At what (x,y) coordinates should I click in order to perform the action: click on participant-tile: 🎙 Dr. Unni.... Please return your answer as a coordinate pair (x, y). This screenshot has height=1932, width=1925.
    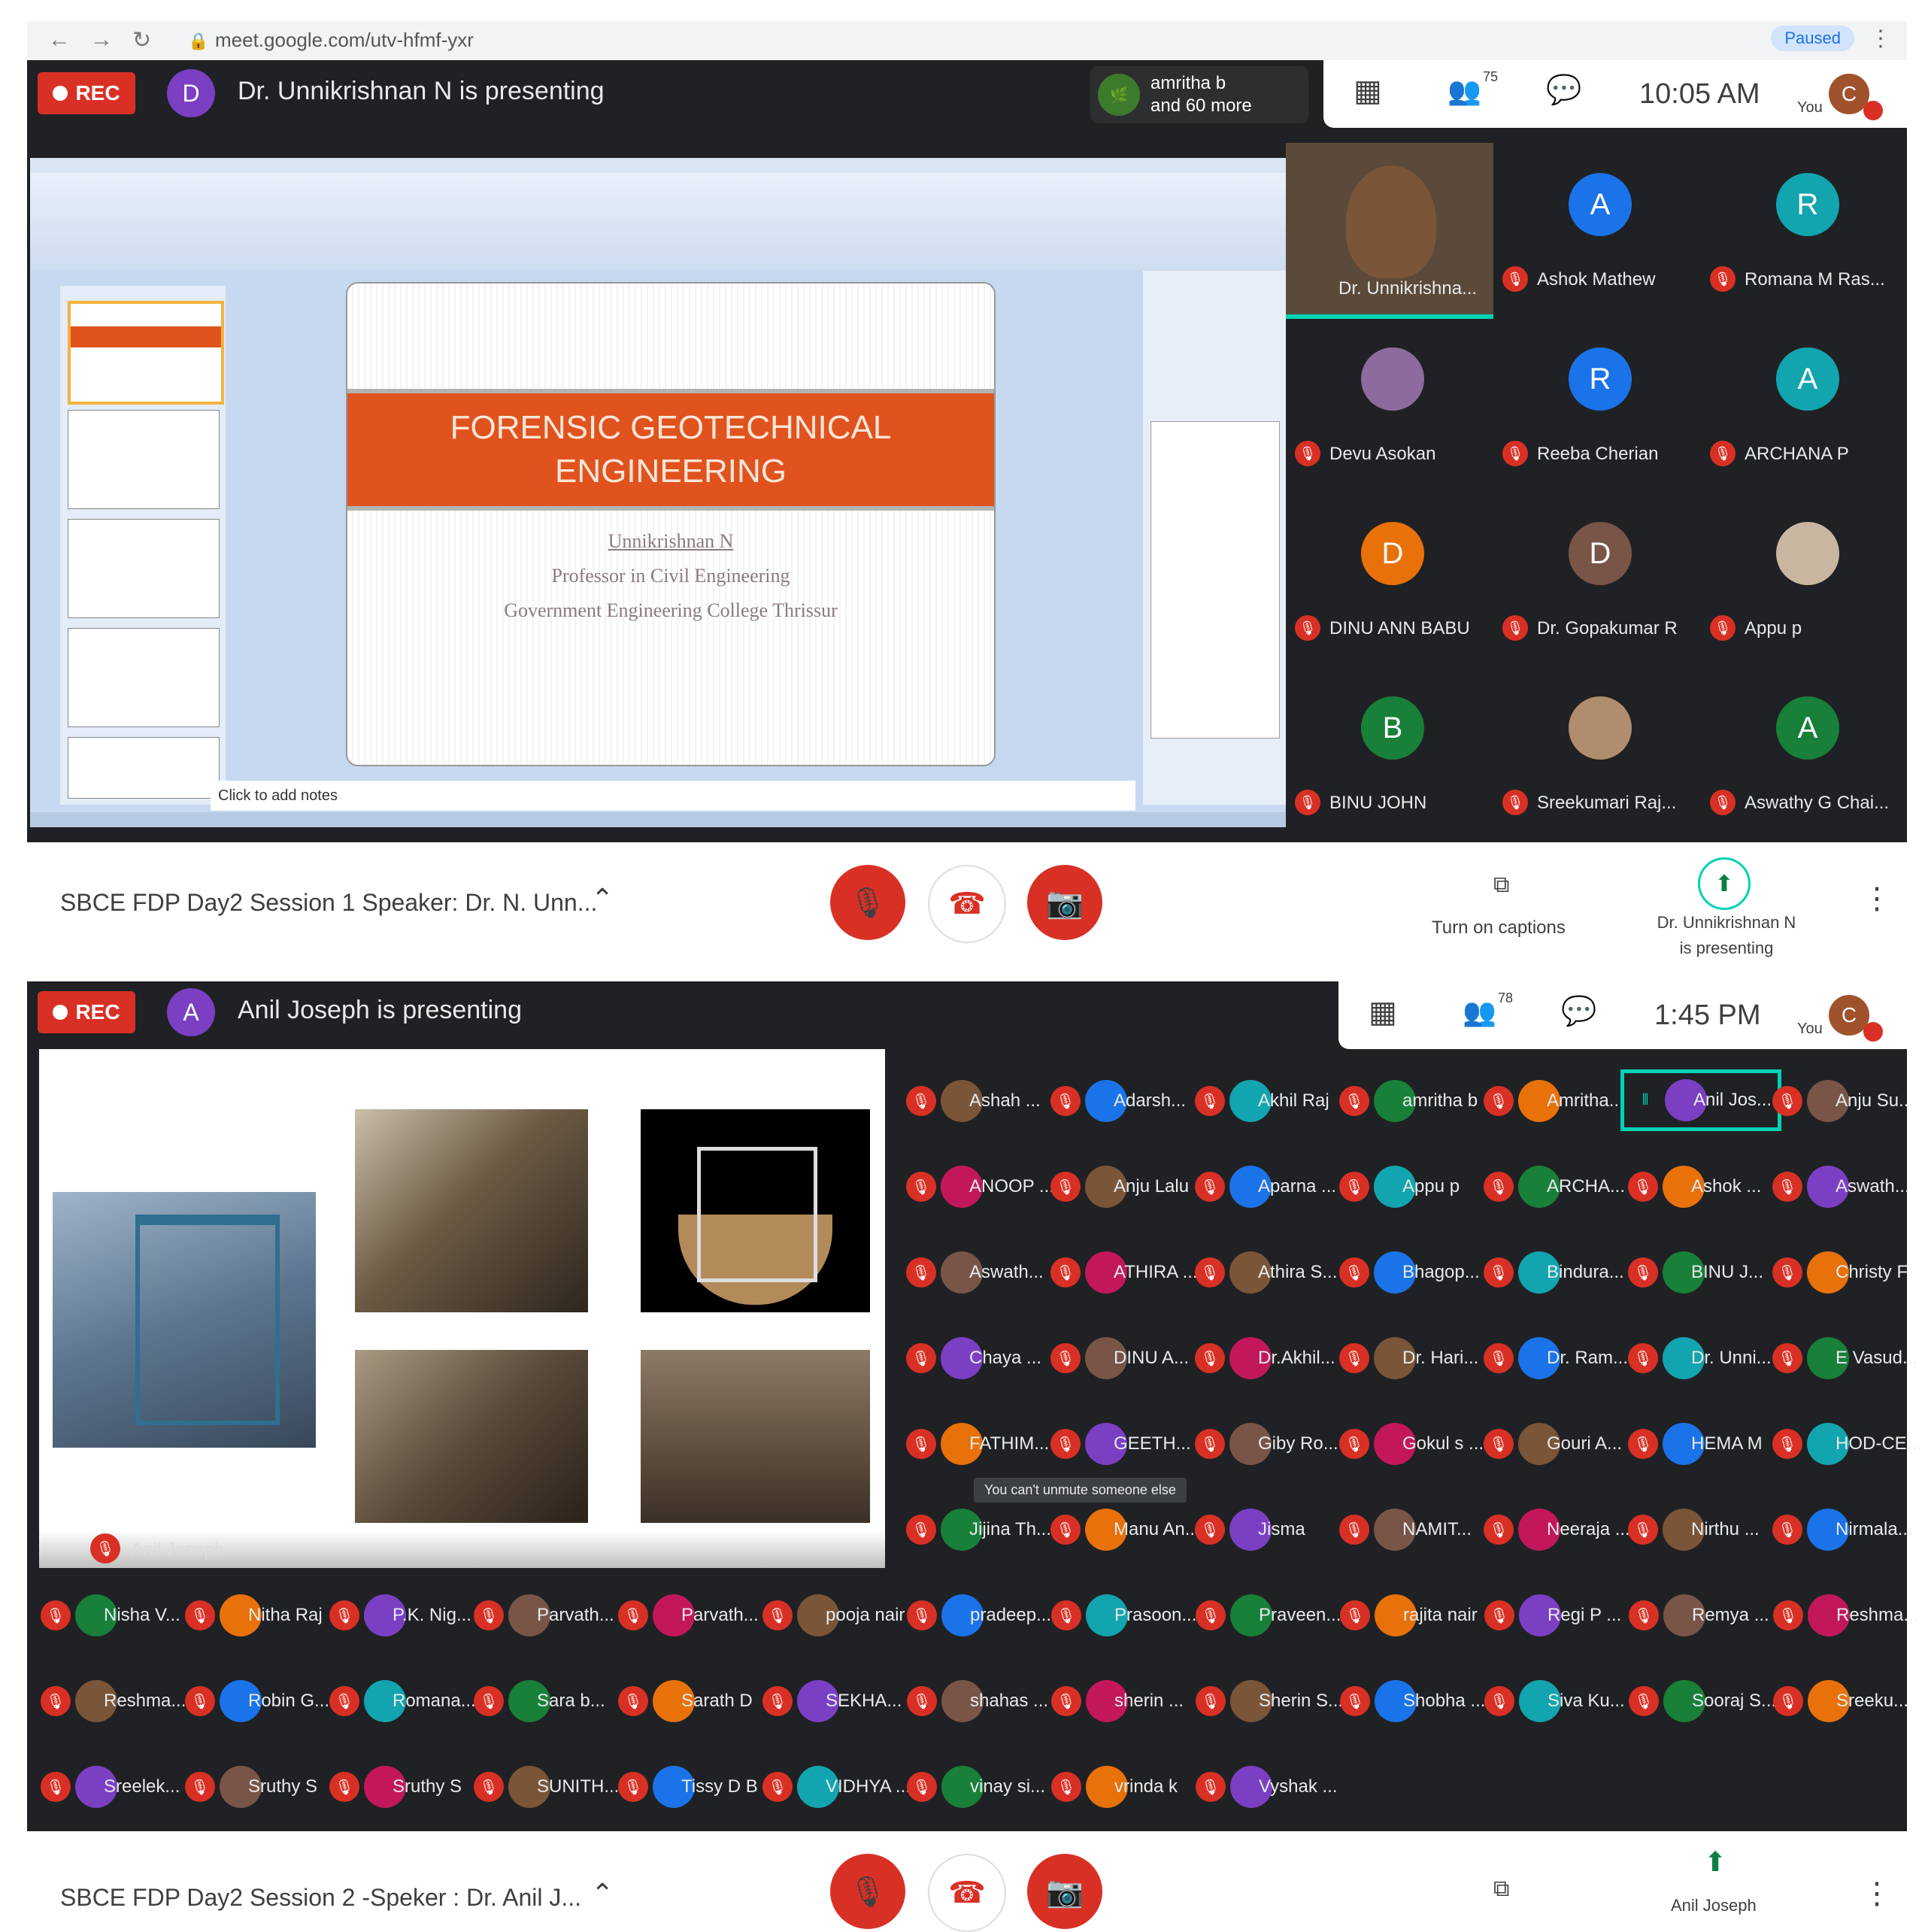
    Looking at the image, I should click on (1700, 1358).